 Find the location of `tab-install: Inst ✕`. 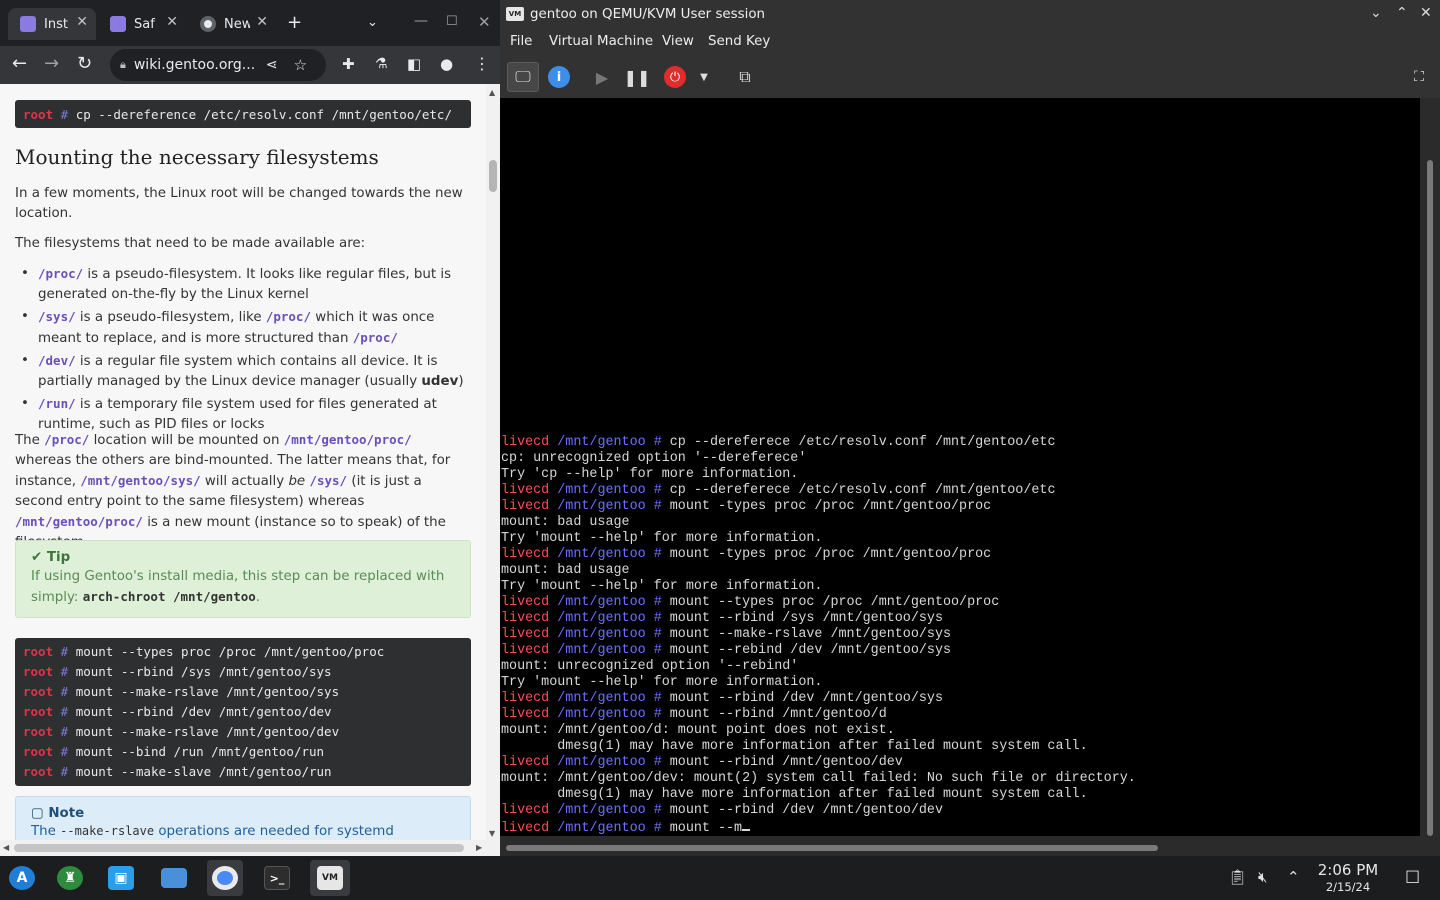

tab-install: Inst ✕ is located at coordinates (52, 24).